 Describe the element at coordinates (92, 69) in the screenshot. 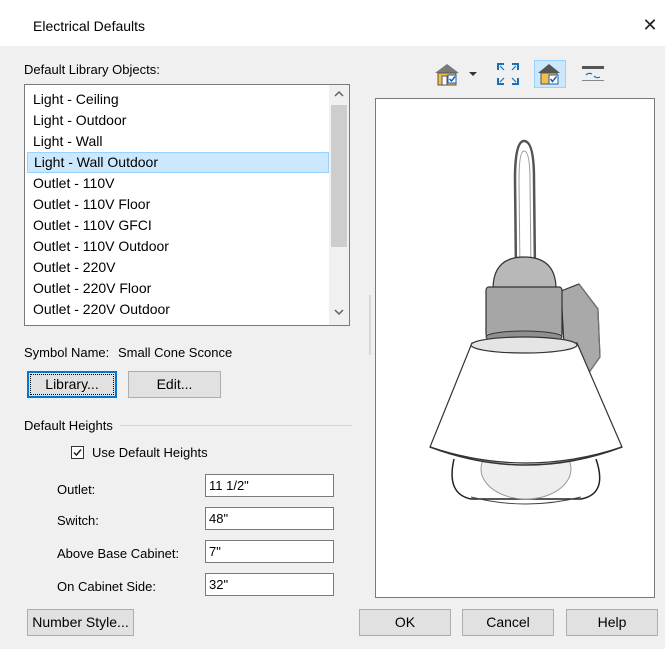

I see `library-heading: Default Library Objects:` at that location.